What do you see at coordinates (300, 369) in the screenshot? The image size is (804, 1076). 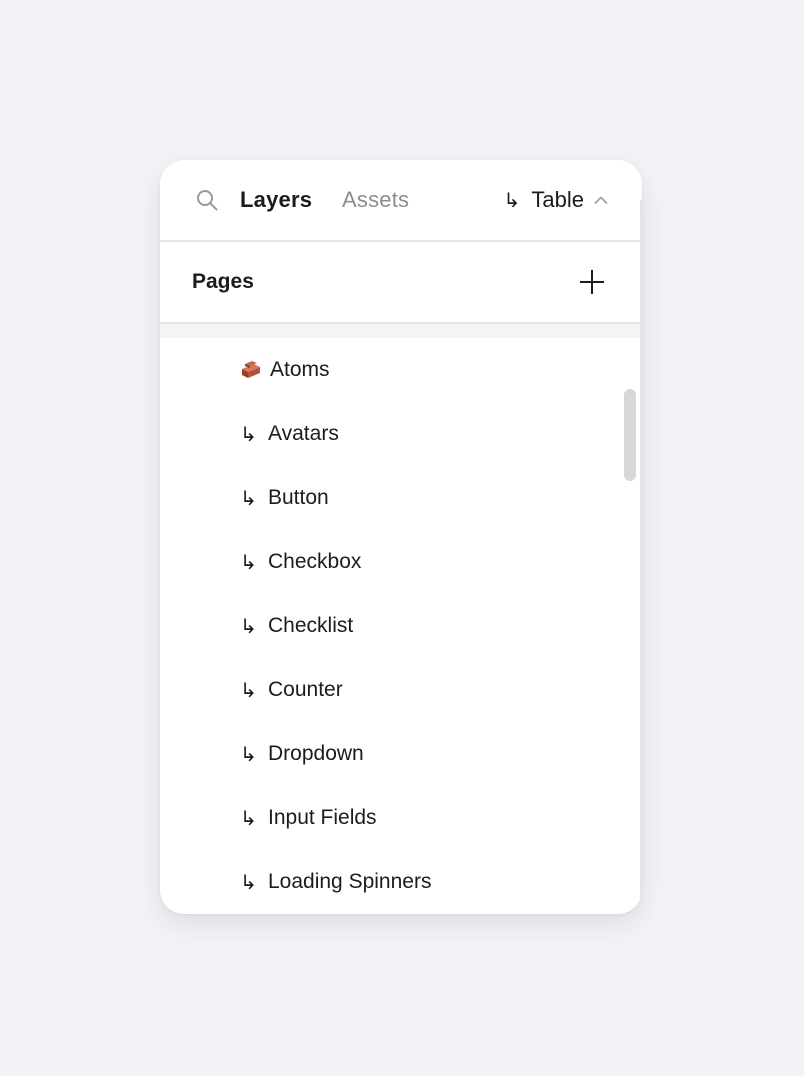 I see `page-item-label: Atoms` at bounding box center [300, 369].